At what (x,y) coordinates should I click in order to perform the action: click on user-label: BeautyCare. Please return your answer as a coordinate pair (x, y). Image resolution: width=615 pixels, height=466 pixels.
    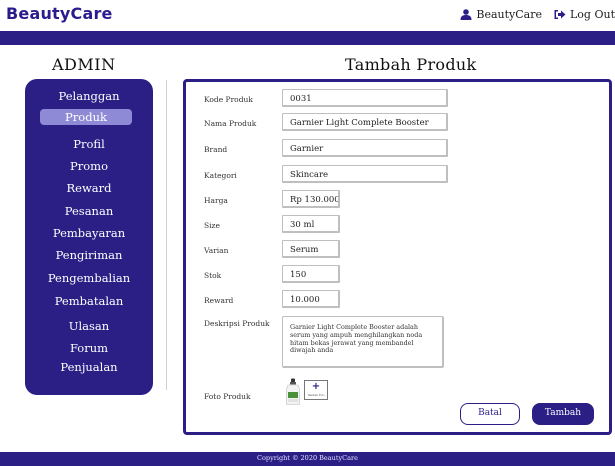
    Looking at the image, I should click on (509, 14).